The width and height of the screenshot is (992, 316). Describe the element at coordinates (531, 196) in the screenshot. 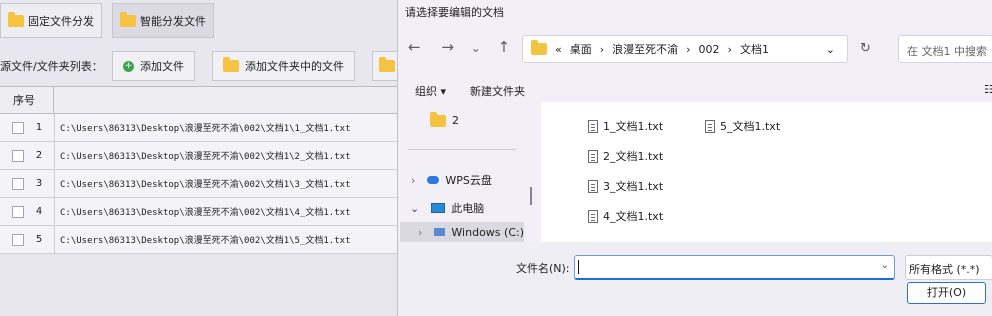

I see `nav-scrollbar-thumb` at that location.